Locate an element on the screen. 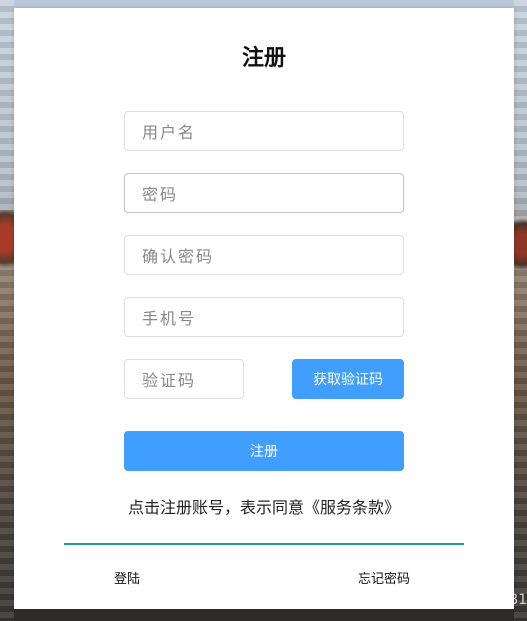 The height and width of the screenshot is (621, 527). divider is located at coordinates (264, 544).